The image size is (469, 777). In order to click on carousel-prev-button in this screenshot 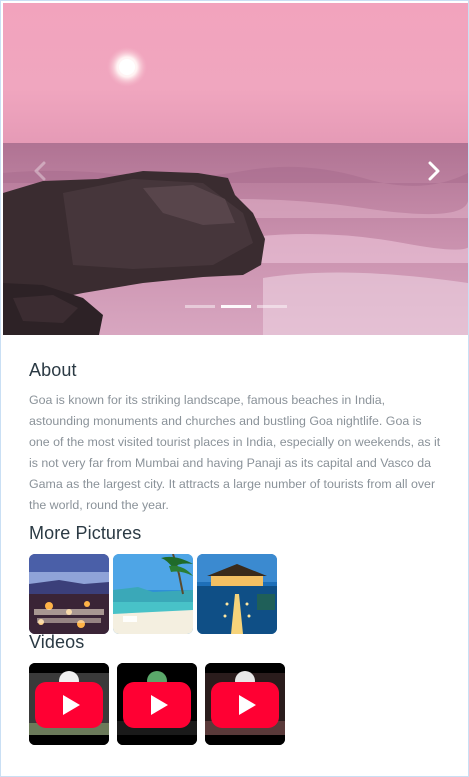, I will do `click(40, 171)`.